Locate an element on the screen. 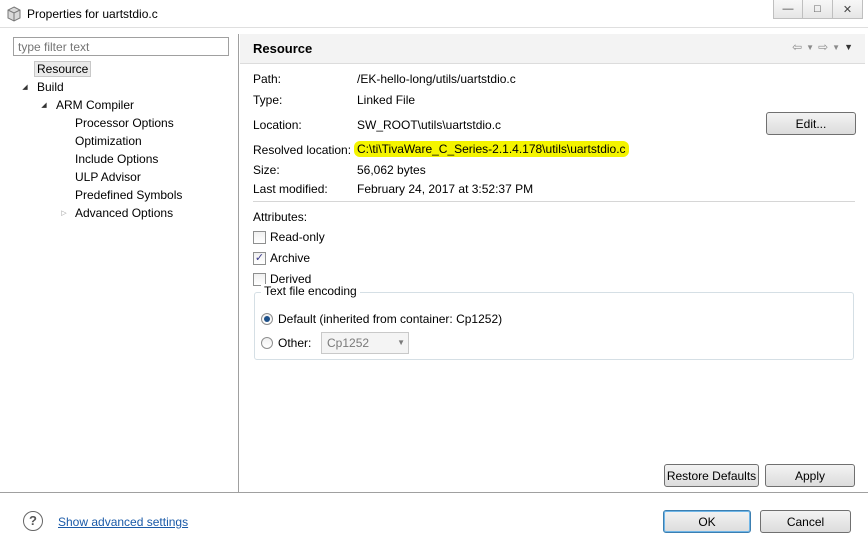 This screenshot has width=868, height=549. tree-item-label: ARM Compiler is located at coordinates (95, 105).